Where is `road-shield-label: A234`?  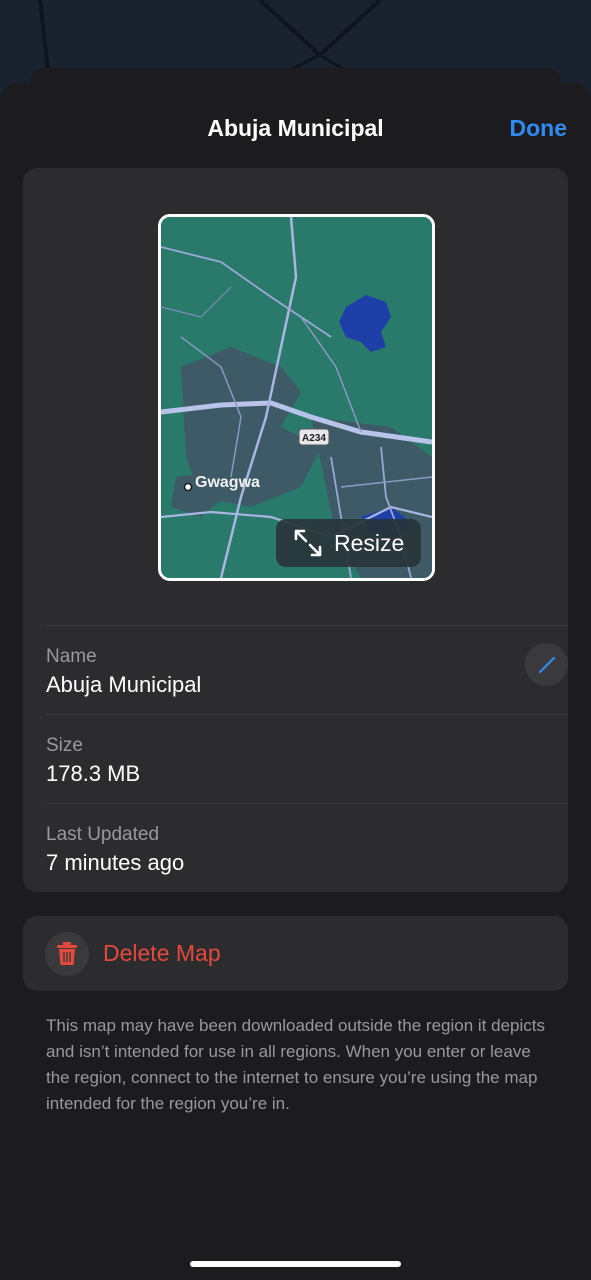 road-shield-label: A234 is located at coordinates (314, 438).